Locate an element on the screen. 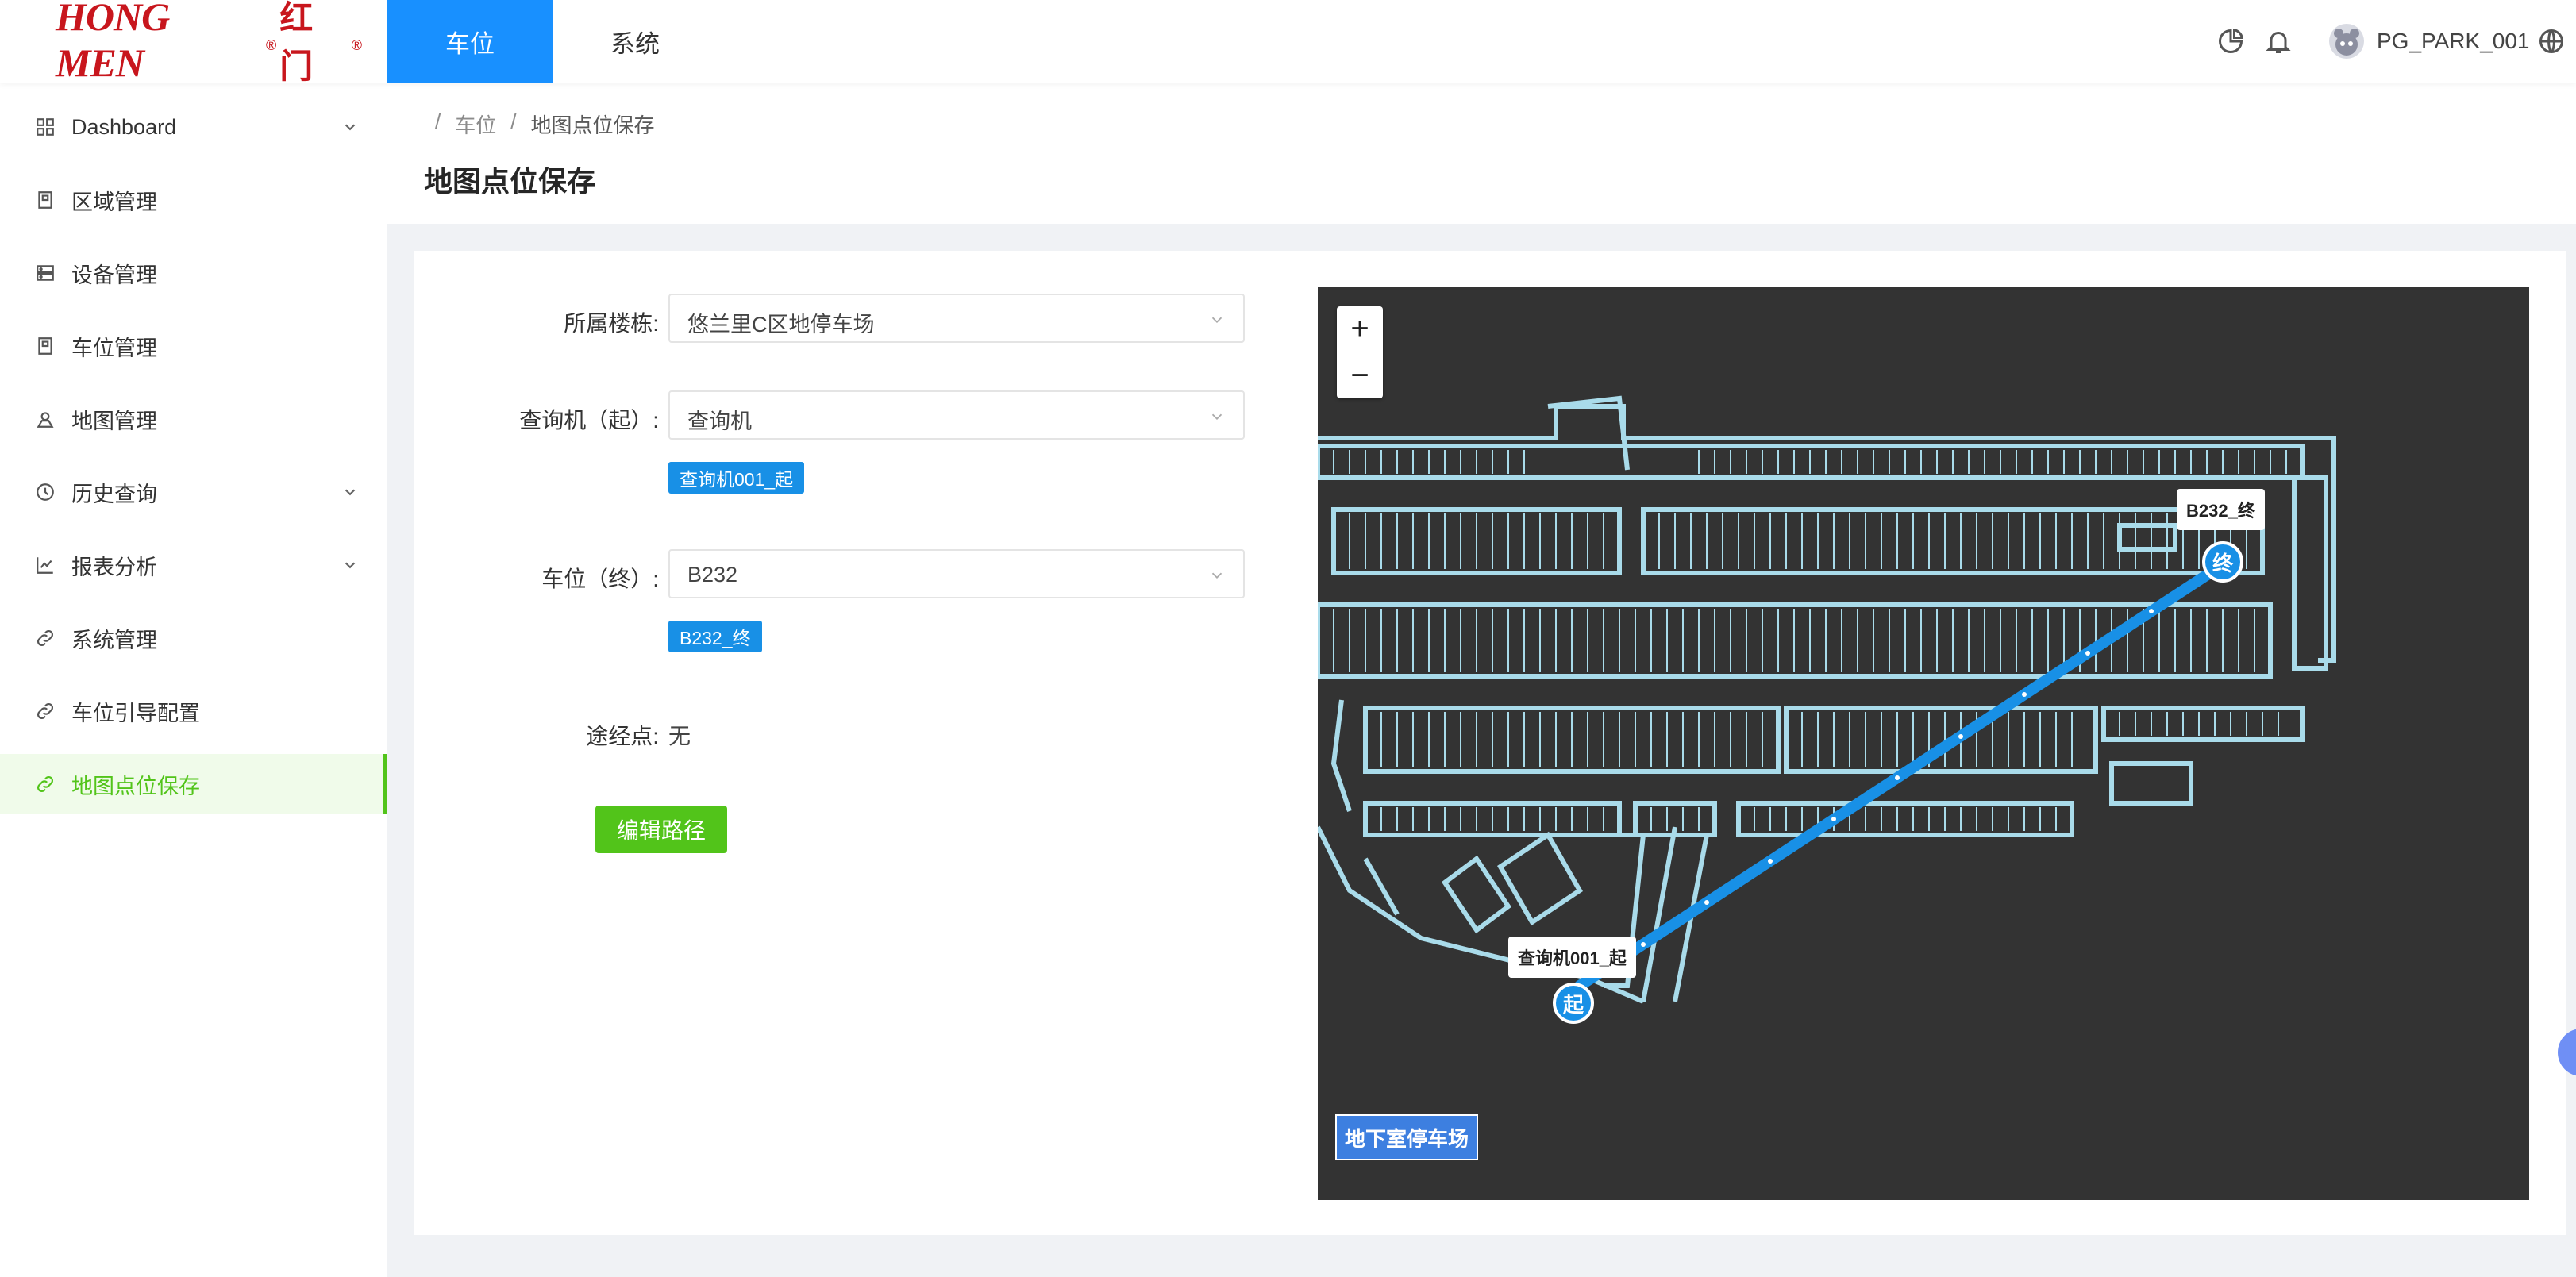 Image resolution: width=2576 pixels, height=1277 pixels. edit-path-button: 编辑路径 is located at coordinates (661, 829).